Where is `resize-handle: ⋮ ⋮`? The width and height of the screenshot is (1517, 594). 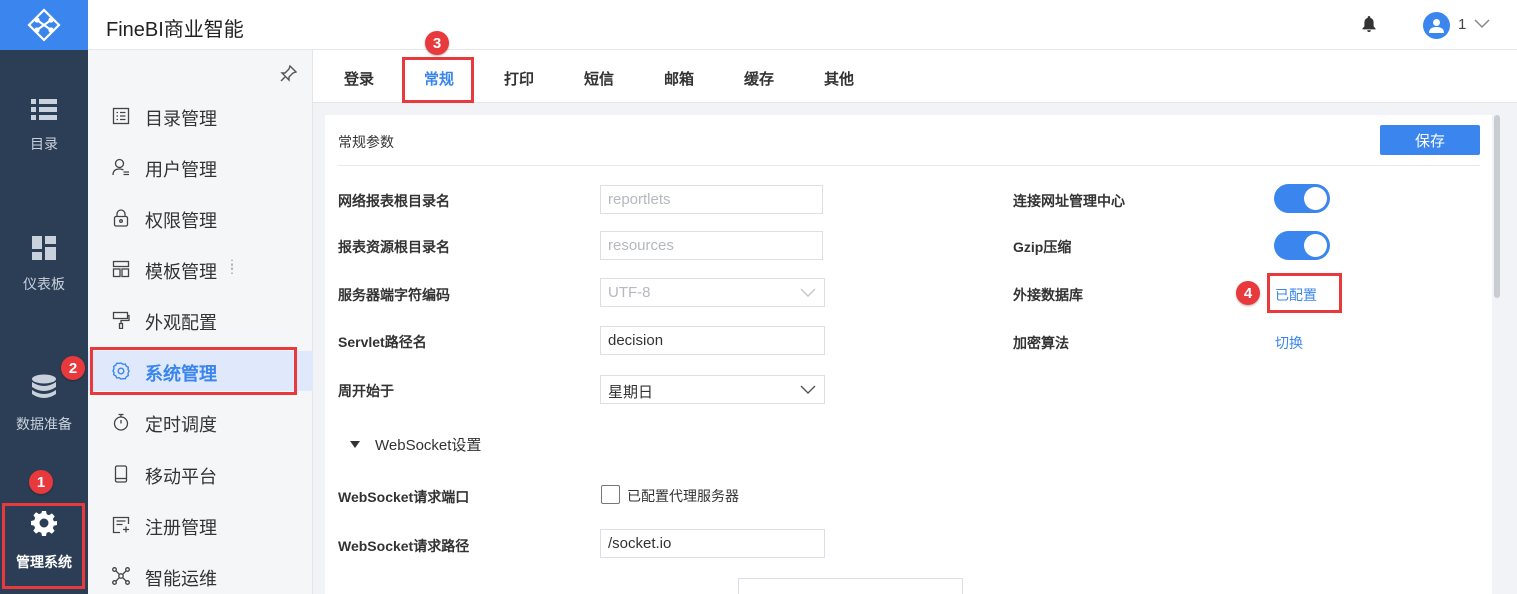
resize-handle: ⋮ ⋮ is located at coordinates (232, 266).